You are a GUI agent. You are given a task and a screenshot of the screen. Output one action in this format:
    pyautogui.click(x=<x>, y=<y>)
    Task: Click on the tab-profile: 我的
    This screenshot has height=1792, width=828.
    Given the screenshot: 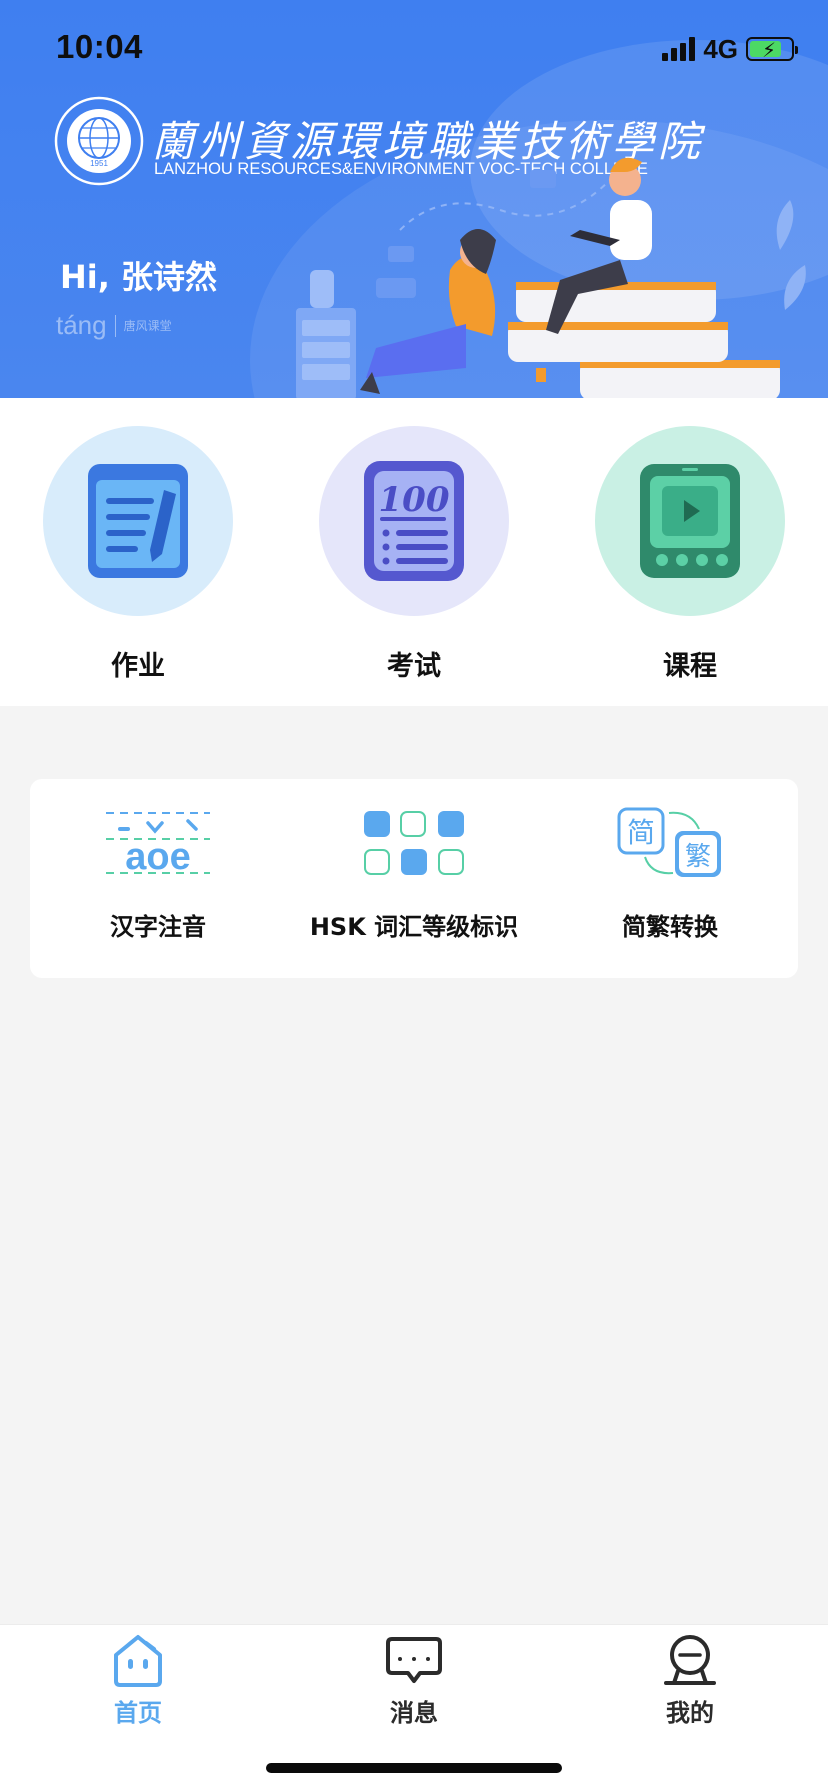 What is the action you would take?
    pyautogui.click(x=690, y=1680)
    